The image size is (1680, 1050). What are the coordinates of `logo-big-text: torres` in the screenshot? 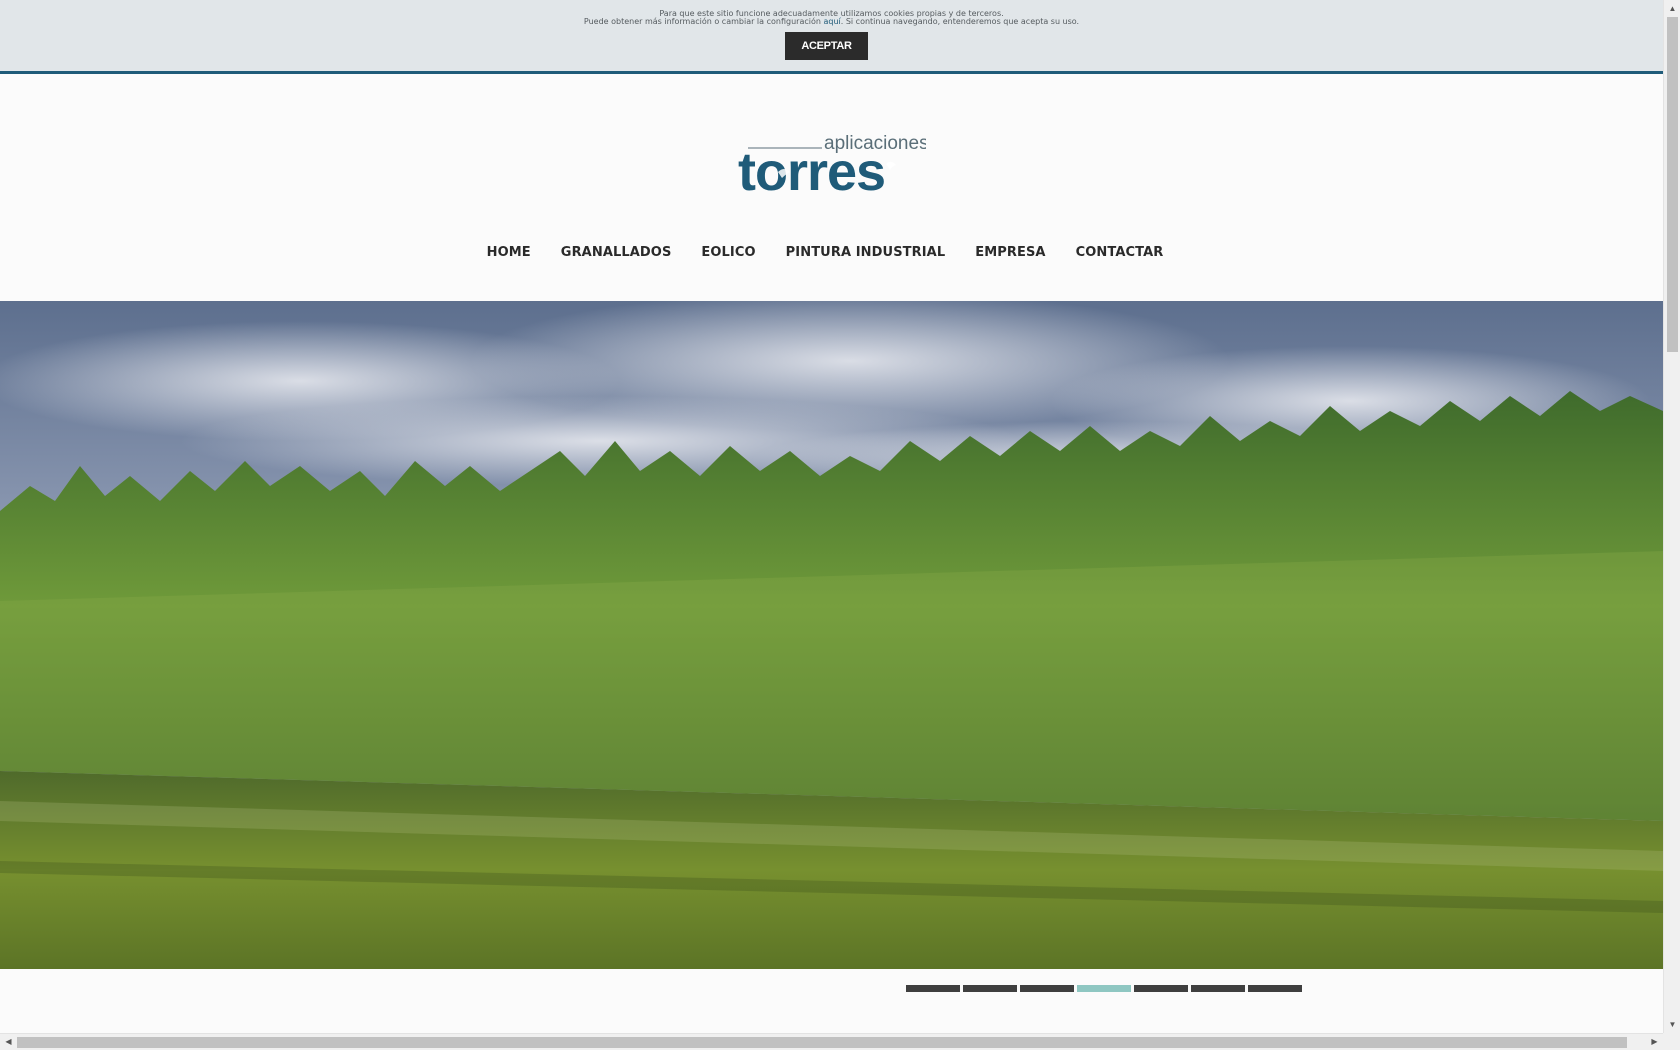 It's located at (811, 169).